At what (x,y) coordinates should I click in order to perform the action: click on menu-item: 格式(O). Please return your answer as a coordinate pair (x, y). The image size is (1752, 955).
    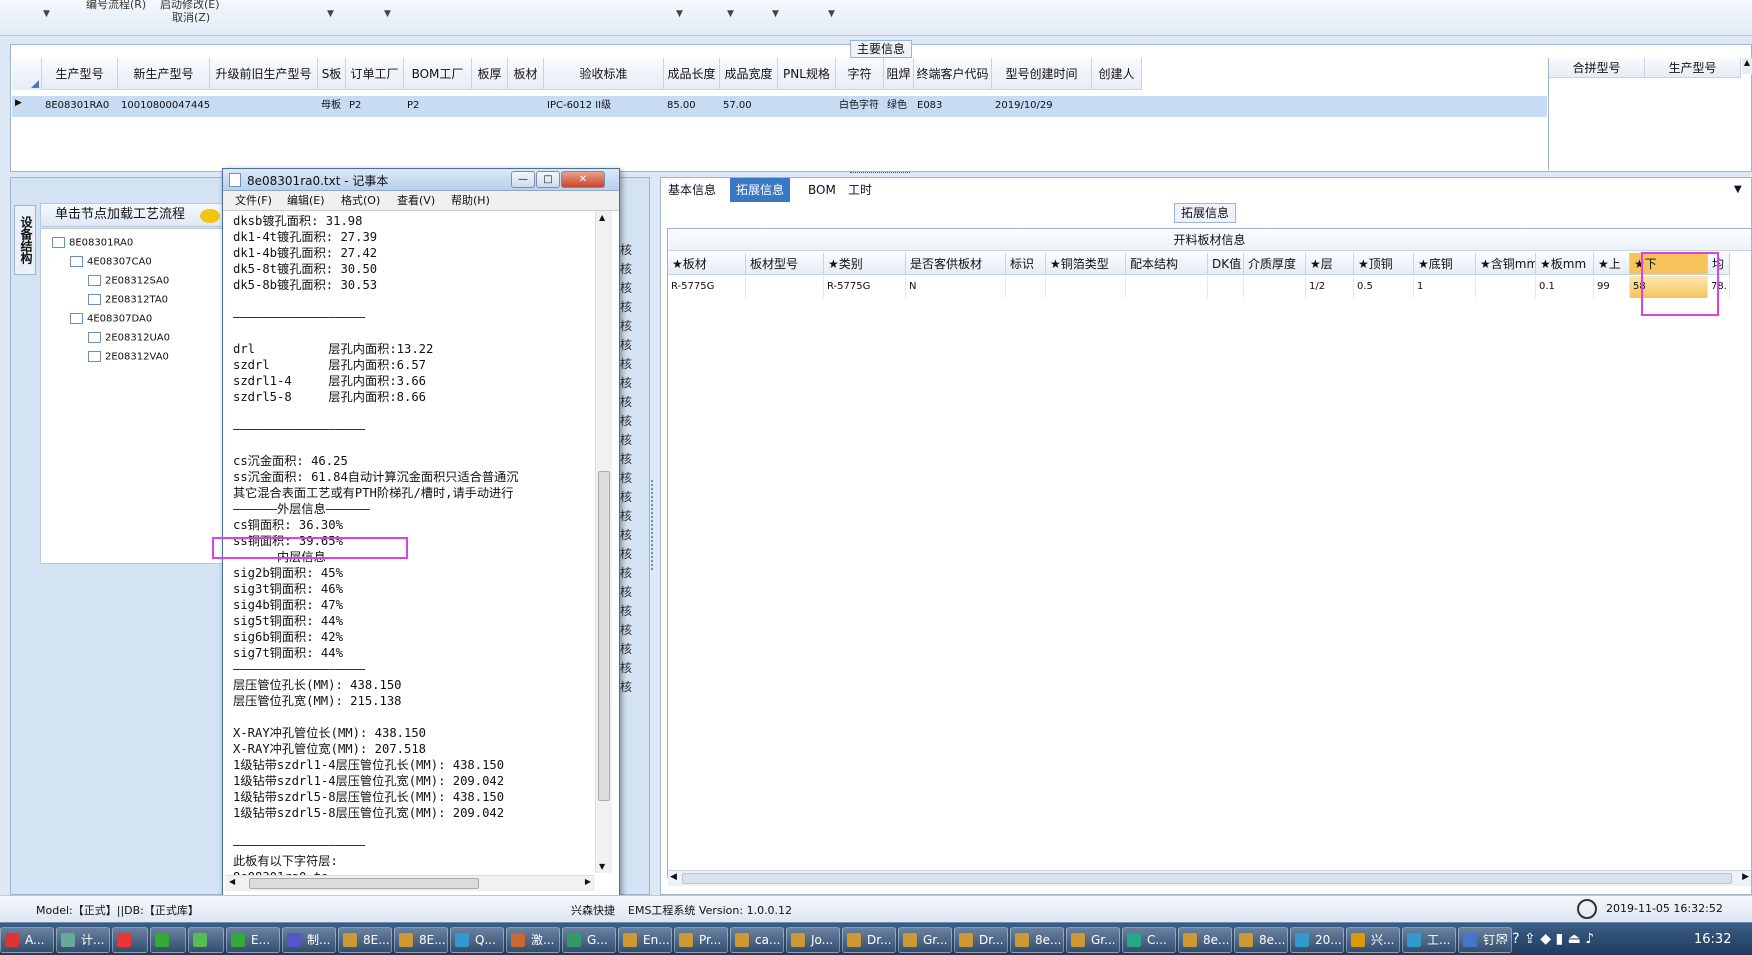
    Looking at the image, I should click on (360, 201).